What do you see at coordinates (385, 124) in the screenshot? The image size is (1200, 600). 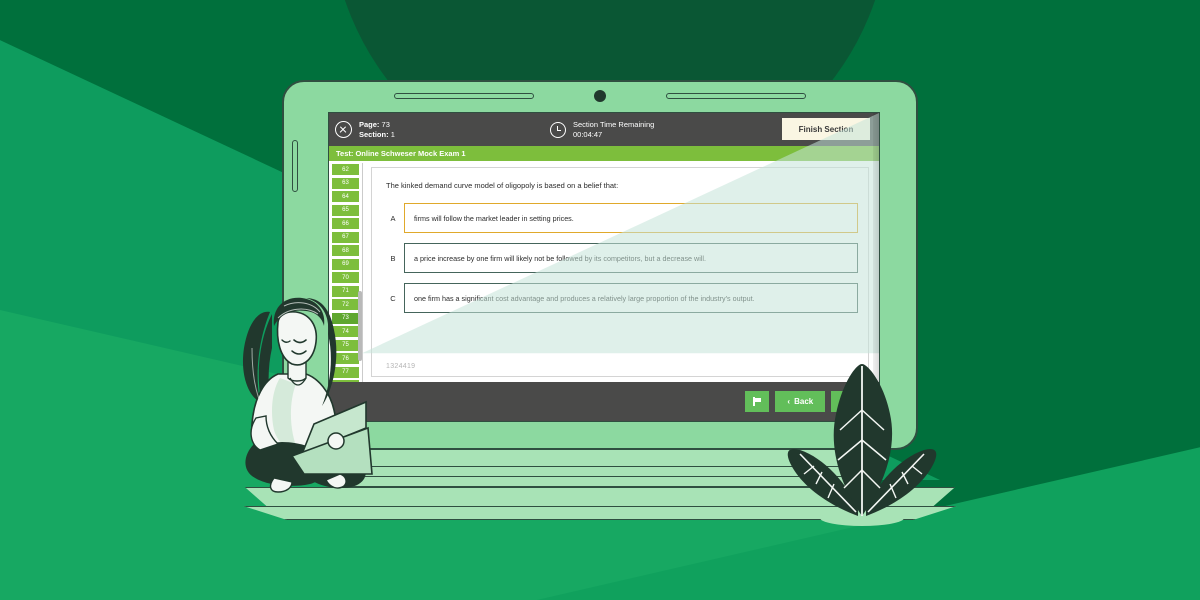 I see `page-value: 73` at bounding box center [385, 124].